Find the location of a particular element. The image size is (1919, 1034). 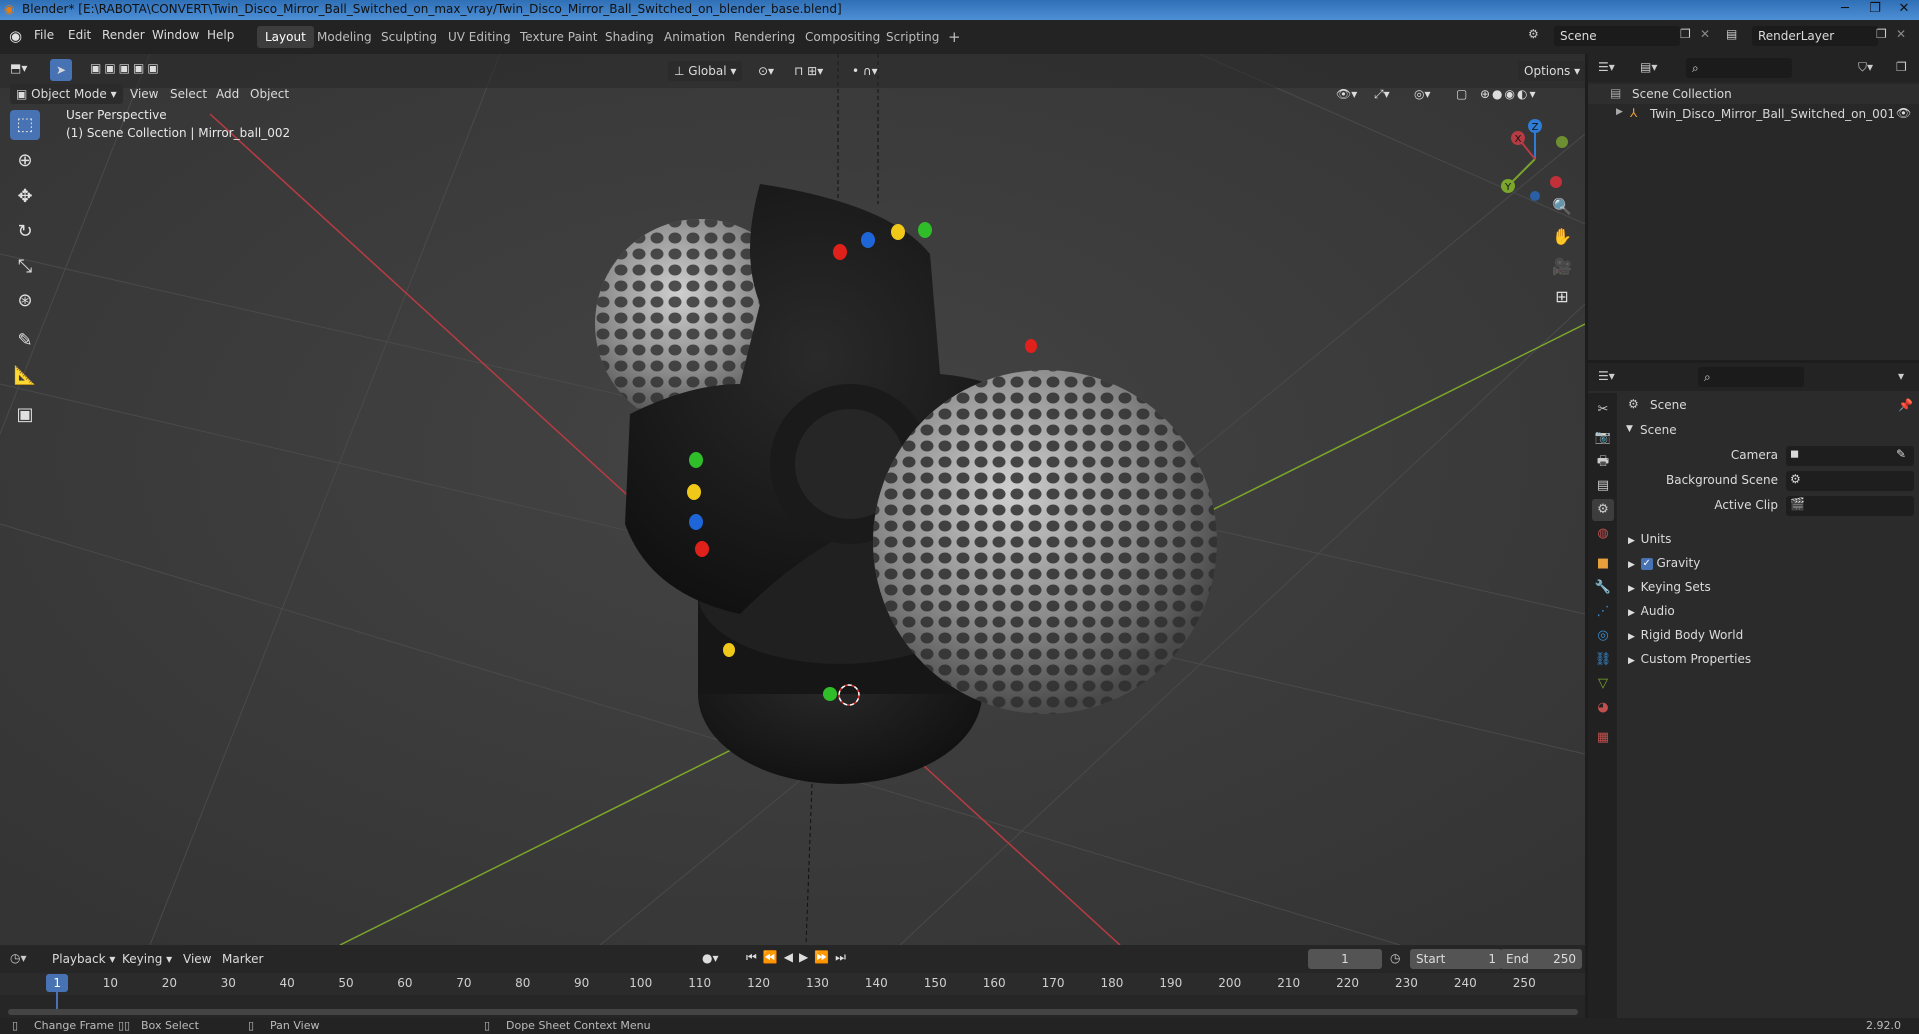

new-collection-icon: ❐ is located at coordinates (1901, 67).